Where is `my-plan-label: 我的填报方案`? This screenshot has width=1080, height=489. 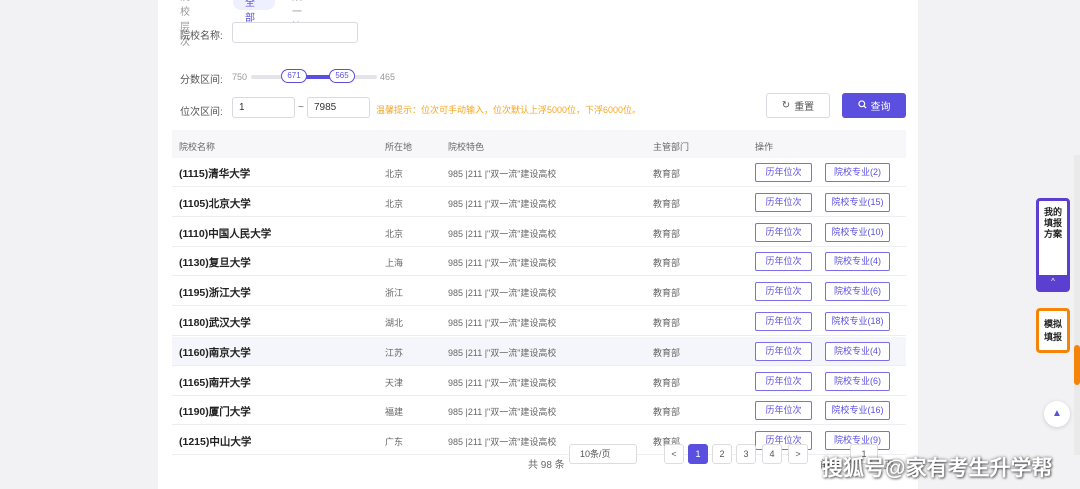 my-plan-label: 我的填报方案 is located at coordinates (1052, 223).